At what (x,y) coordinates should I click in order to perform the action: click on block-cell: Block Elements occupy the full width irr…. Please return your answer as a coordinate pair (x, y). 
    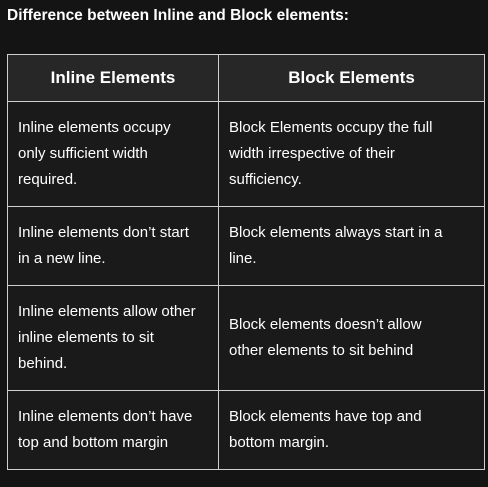
    Looking at the image, I should click on (351, 154).